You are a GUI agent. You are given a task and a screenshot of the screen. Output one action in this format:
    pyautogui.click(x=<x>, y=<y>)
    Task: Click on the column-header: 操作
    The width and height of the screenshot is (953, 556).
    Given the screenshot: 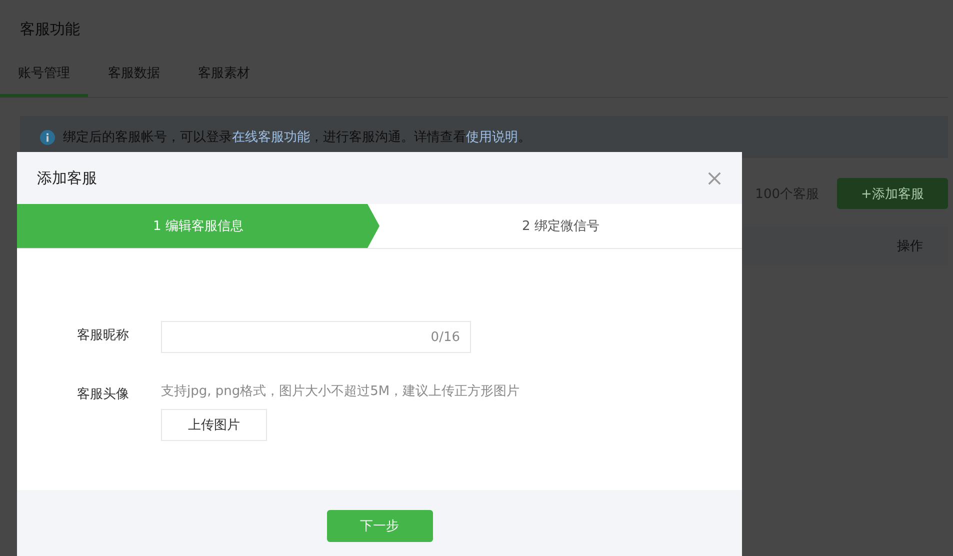 What is the action you would take?
    pyautogui.click(x=910, y=246)
    